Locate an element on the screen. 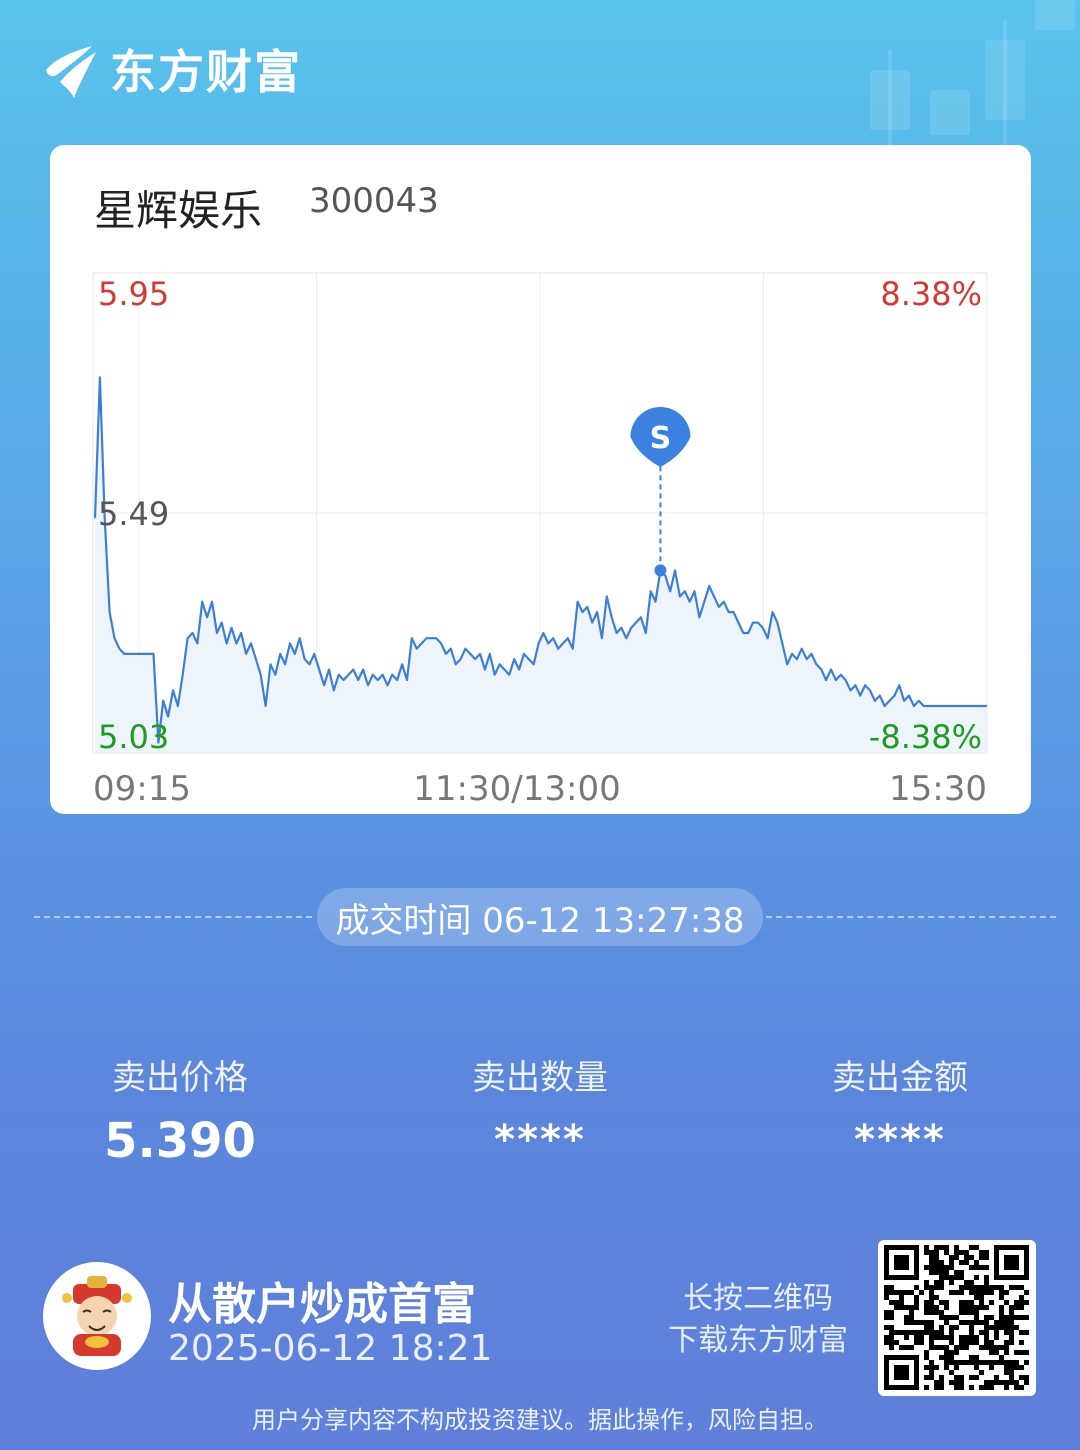 This screenshot has width=1080, height=1450. sell-amount-value: **** is located at coordinates (900, 1140).